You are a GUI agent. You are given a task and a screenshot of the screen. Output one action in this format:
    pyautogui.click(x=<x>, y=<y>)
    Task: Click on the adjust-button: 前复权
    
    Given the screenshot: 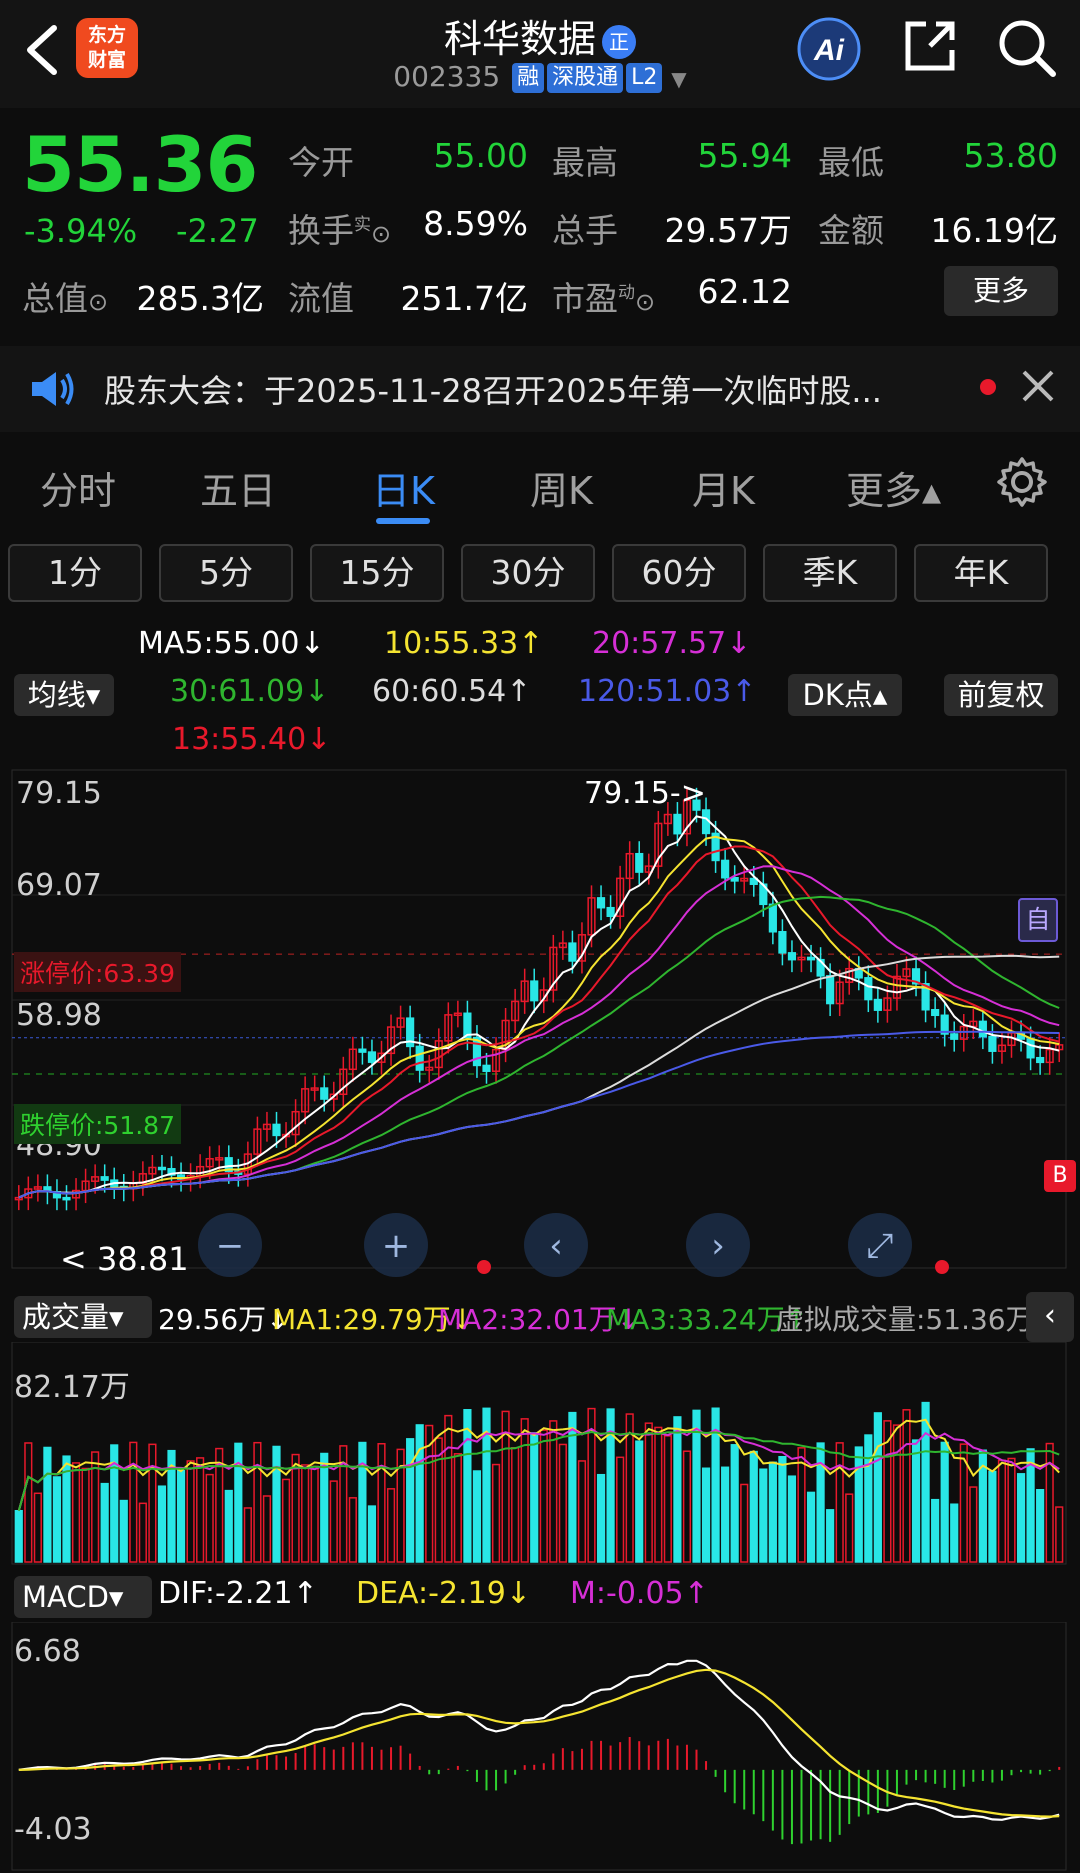 What is the action you would take?
    pyautogui.click(x=1001, y=695)
    